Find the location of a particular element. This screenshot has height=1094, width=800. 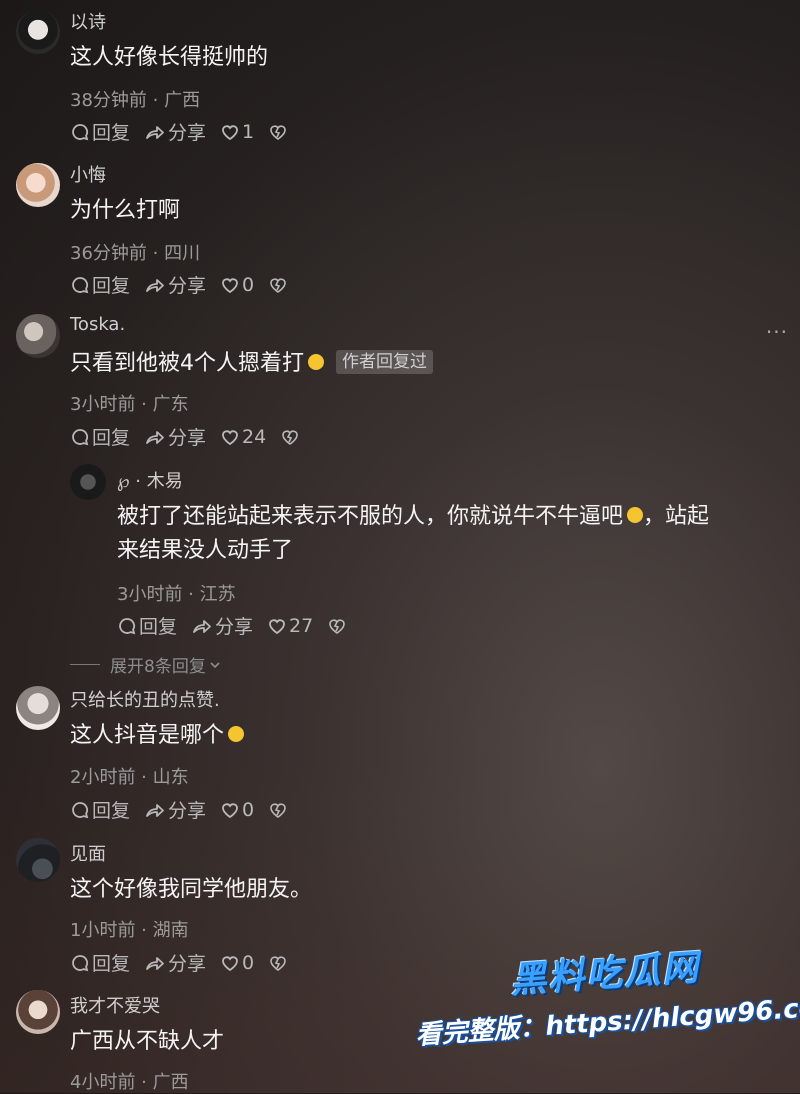

comment-text: 这人抖音是哪个 is located at coordinates (147, 735).